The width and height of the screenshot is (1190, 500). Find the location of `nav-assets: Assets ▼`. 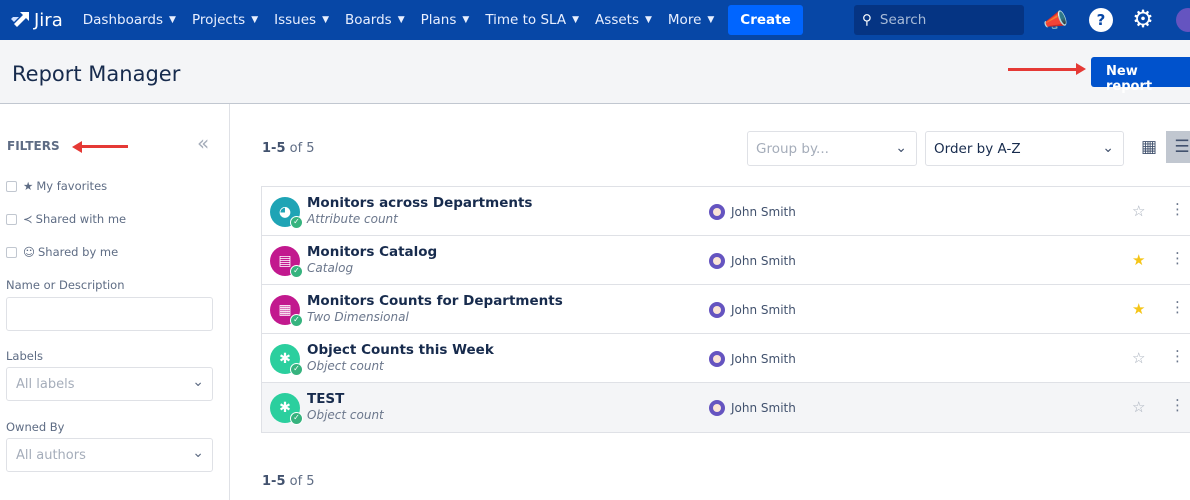

nav-assets: Assets ▼ is located at coordinates (623, 20).